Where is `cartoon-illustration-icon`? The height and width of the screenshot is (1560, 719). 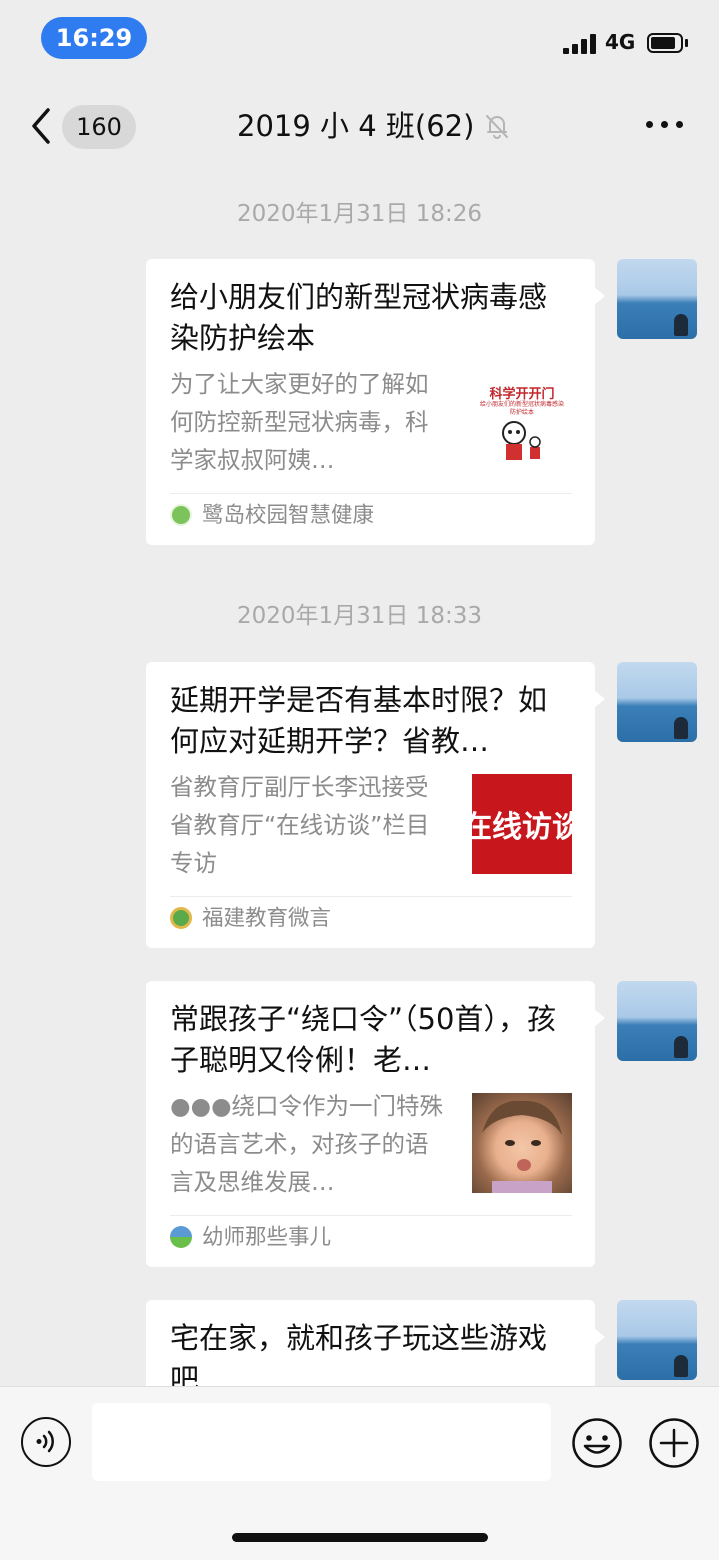
cartoon-illustration-icon is located at coordinates (521, 440).